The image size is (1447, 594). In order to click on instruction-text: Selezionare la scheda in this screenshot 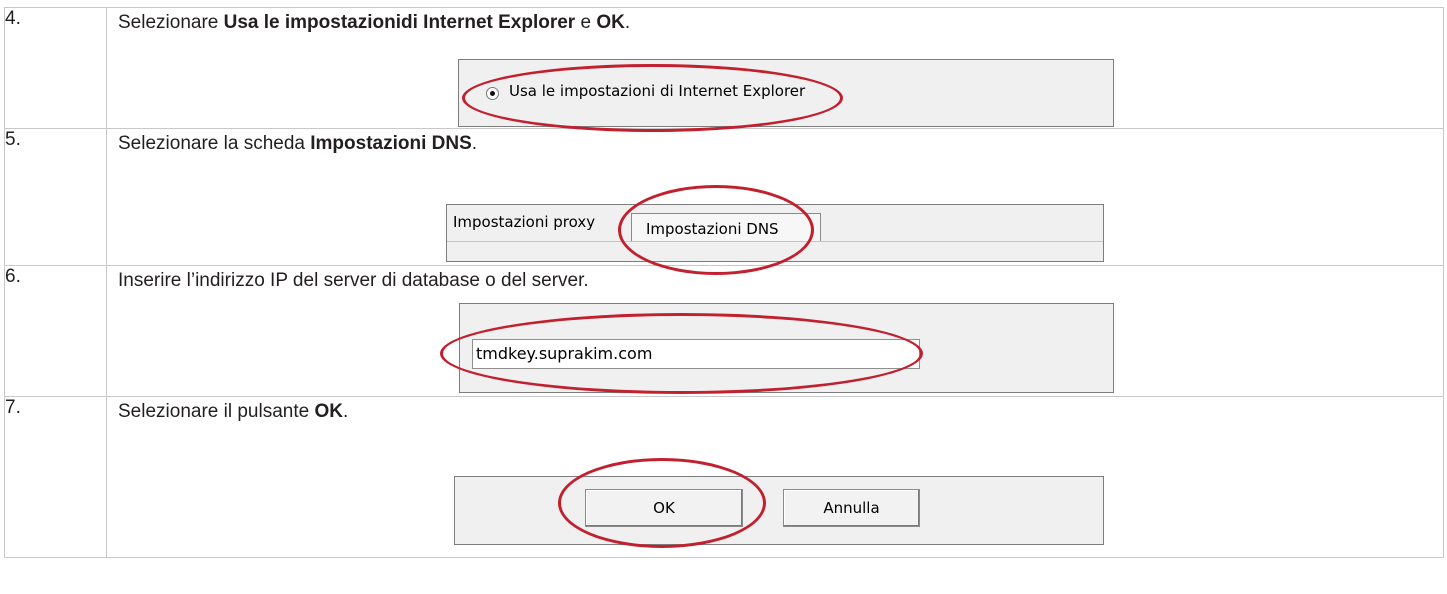, I will do `click(214, 143)`.